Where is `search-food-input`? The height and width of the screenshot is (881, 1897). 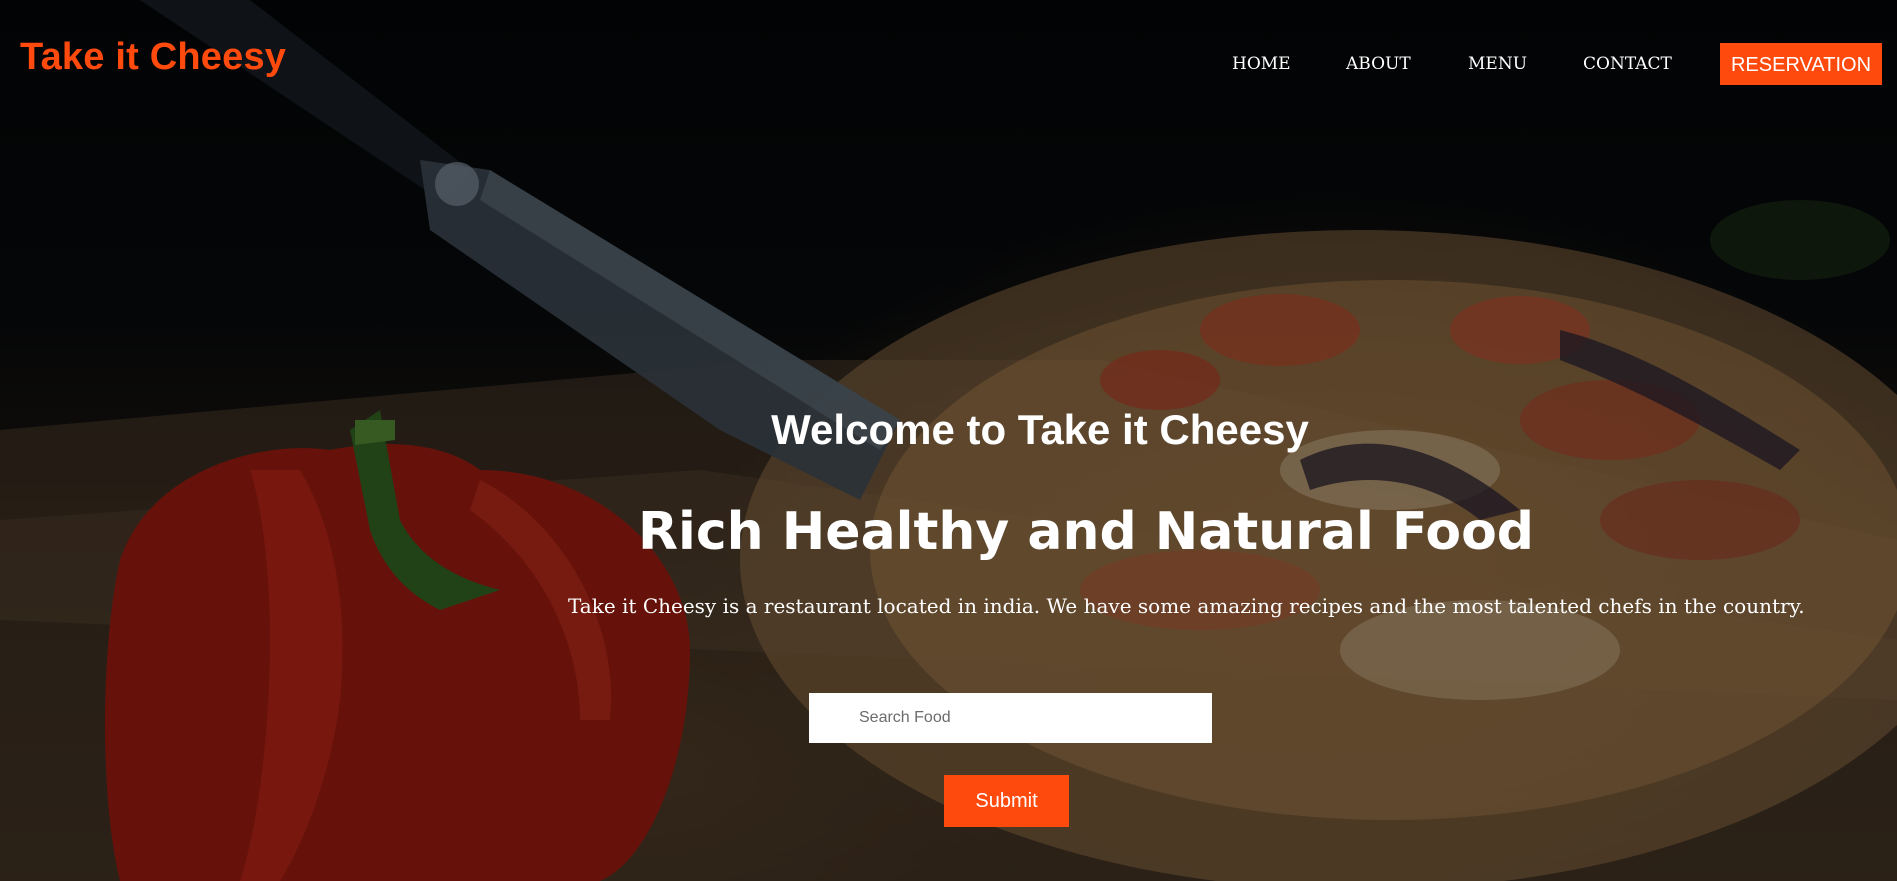 search-food-input is located at coordinates (1010, 718).